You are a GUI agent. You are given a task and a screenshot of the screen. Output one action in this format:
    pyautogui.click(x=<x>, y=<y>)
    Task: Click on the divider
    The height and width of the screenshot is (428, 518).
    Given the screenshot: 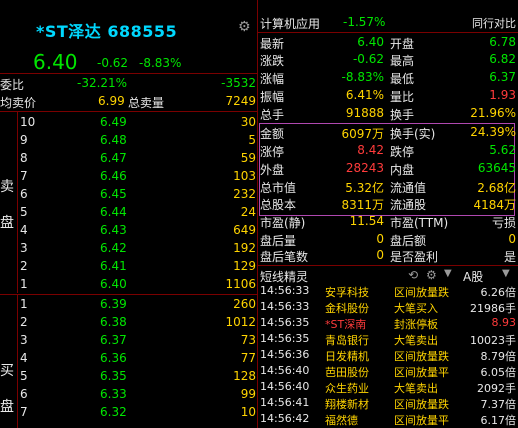 What is the action you would take?
    pyautogui.click(x=129, y=111)
    